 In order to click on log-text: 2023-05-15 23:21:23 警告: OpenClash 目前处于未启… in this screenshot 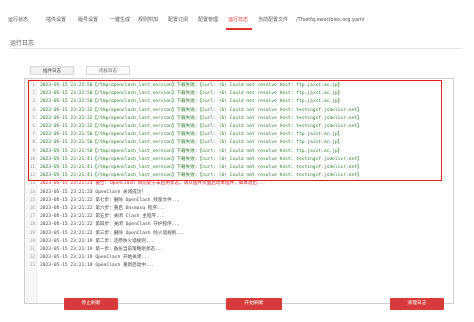, I will do `click(153, 184)`.